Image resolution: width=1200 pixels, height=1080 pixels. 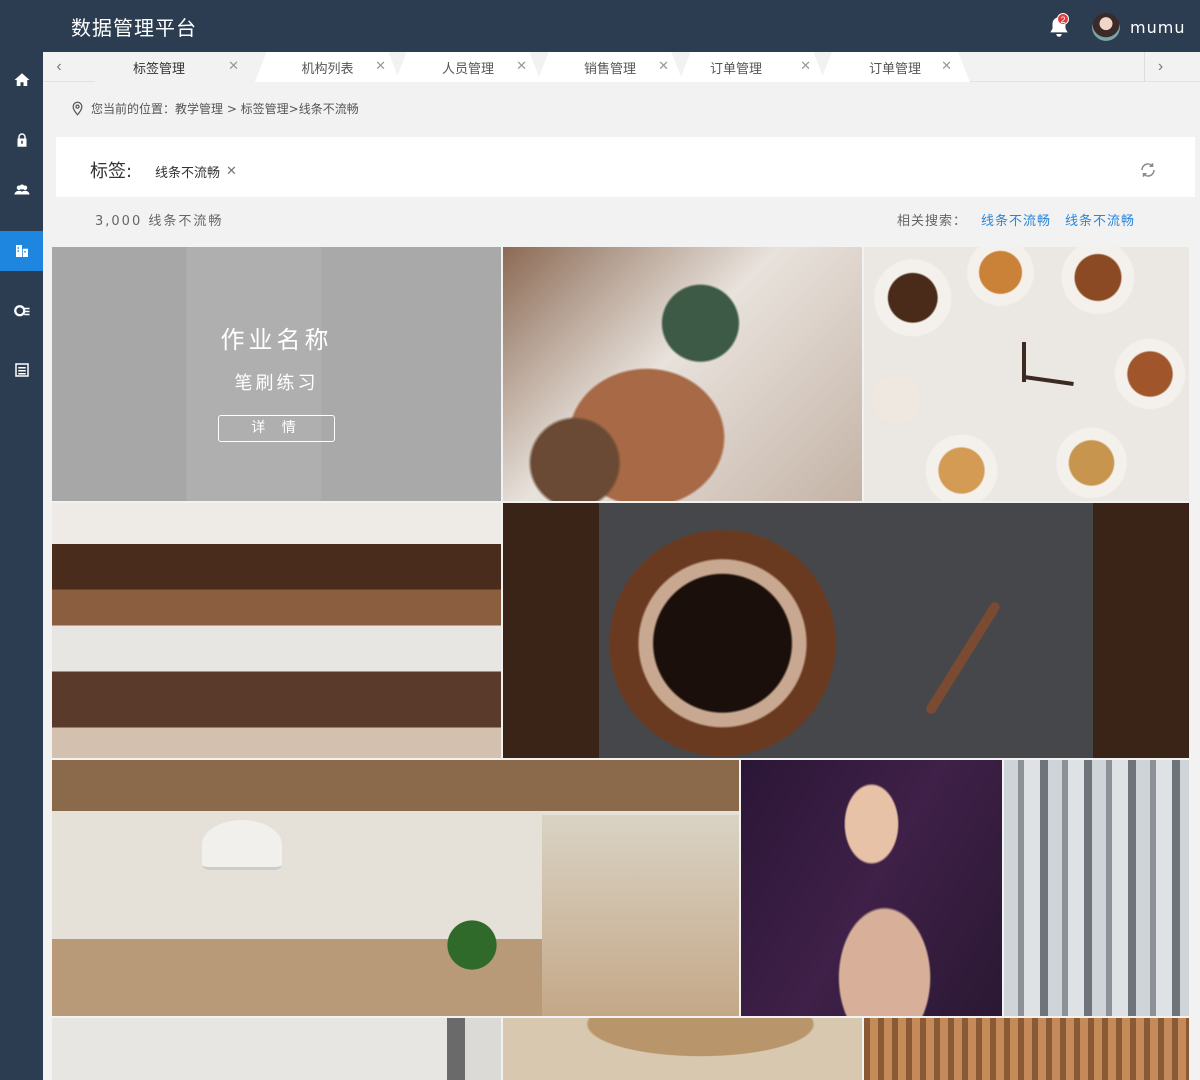 What do you see at coordinates (1063, 19) in the screenshot?
I see `notification-badge: 2` at bounding box center [1063, 19].